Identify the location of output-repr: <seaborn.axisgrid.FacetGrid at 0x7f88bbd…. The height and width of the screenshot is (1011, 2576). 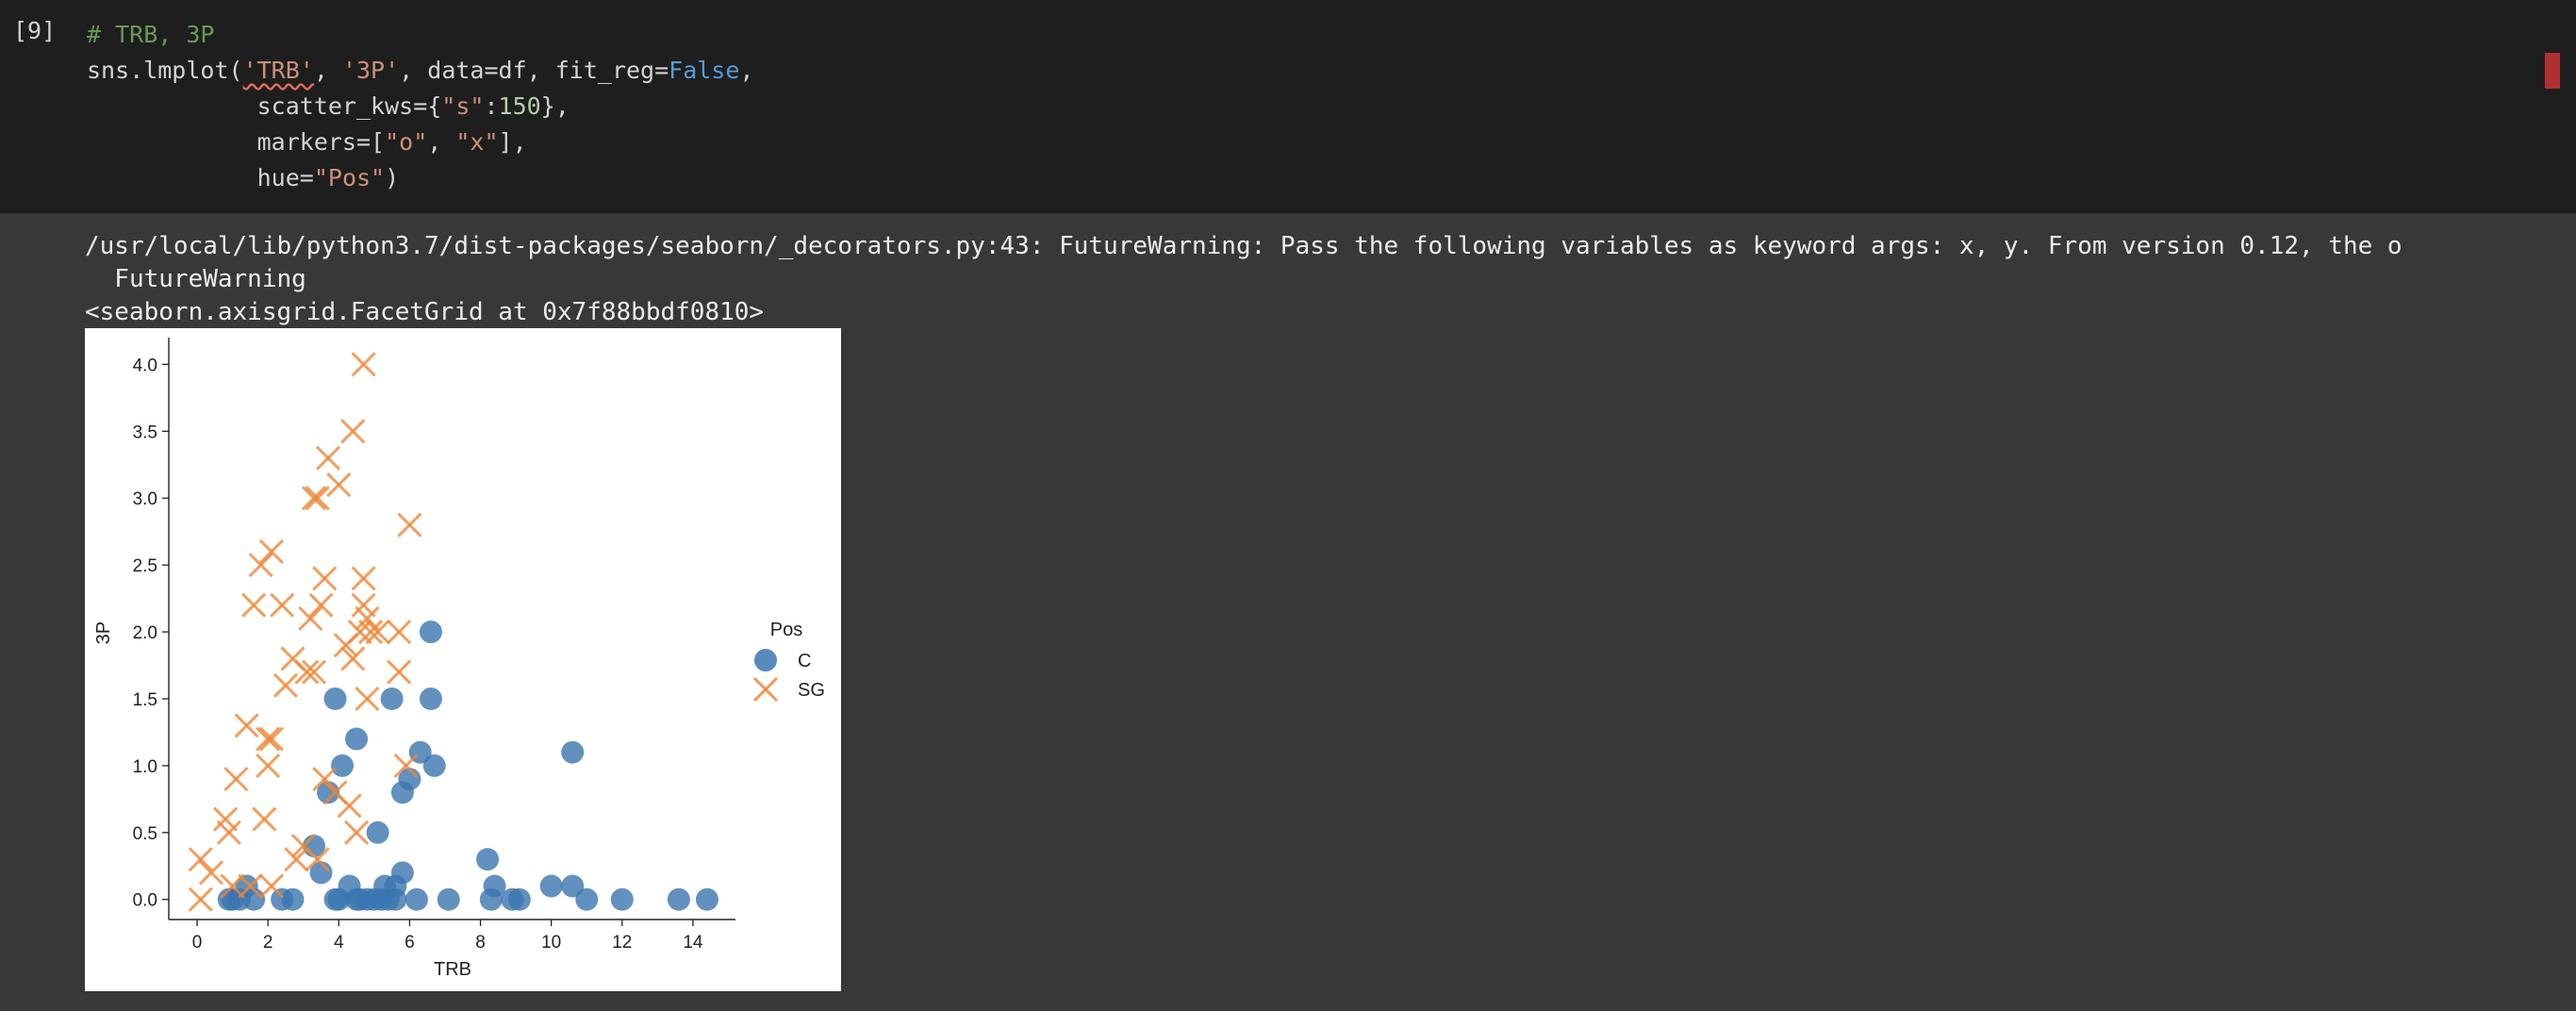
(425, 312).